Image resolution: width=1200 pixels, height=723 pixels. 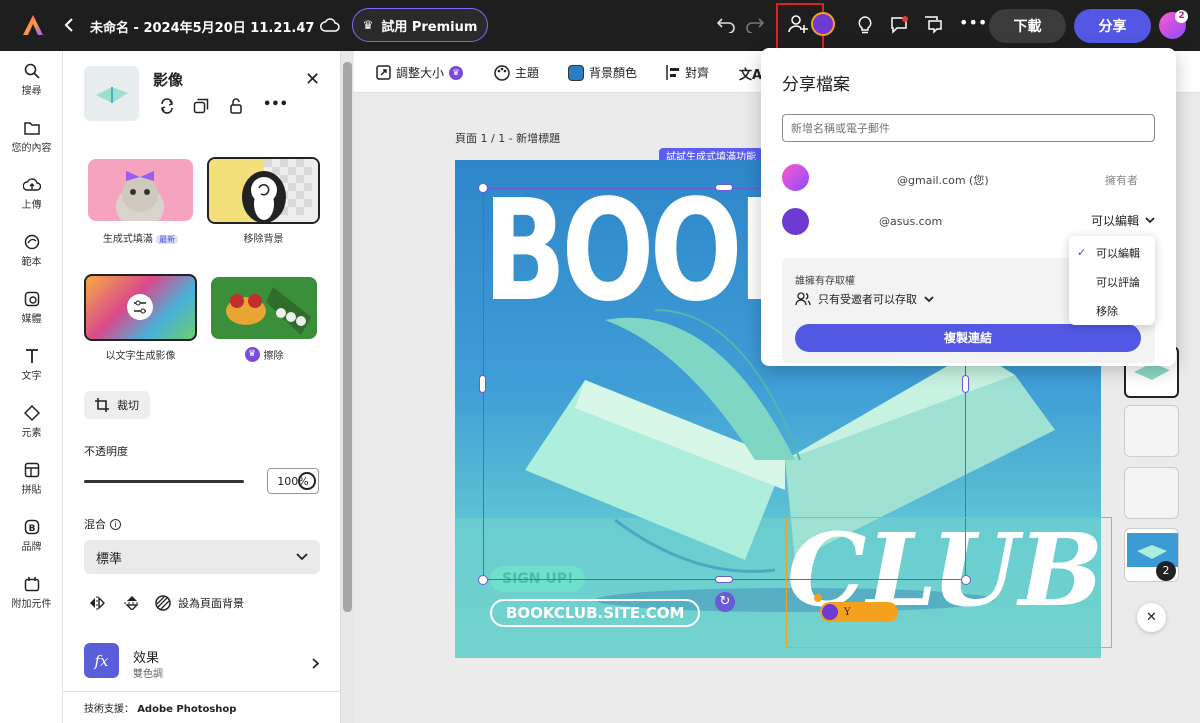 What do you see at coordinates (1123, 220) in the screenshot?
I see `collaborator-role-select: 可以編輯` at bounding box center [1123, 220].